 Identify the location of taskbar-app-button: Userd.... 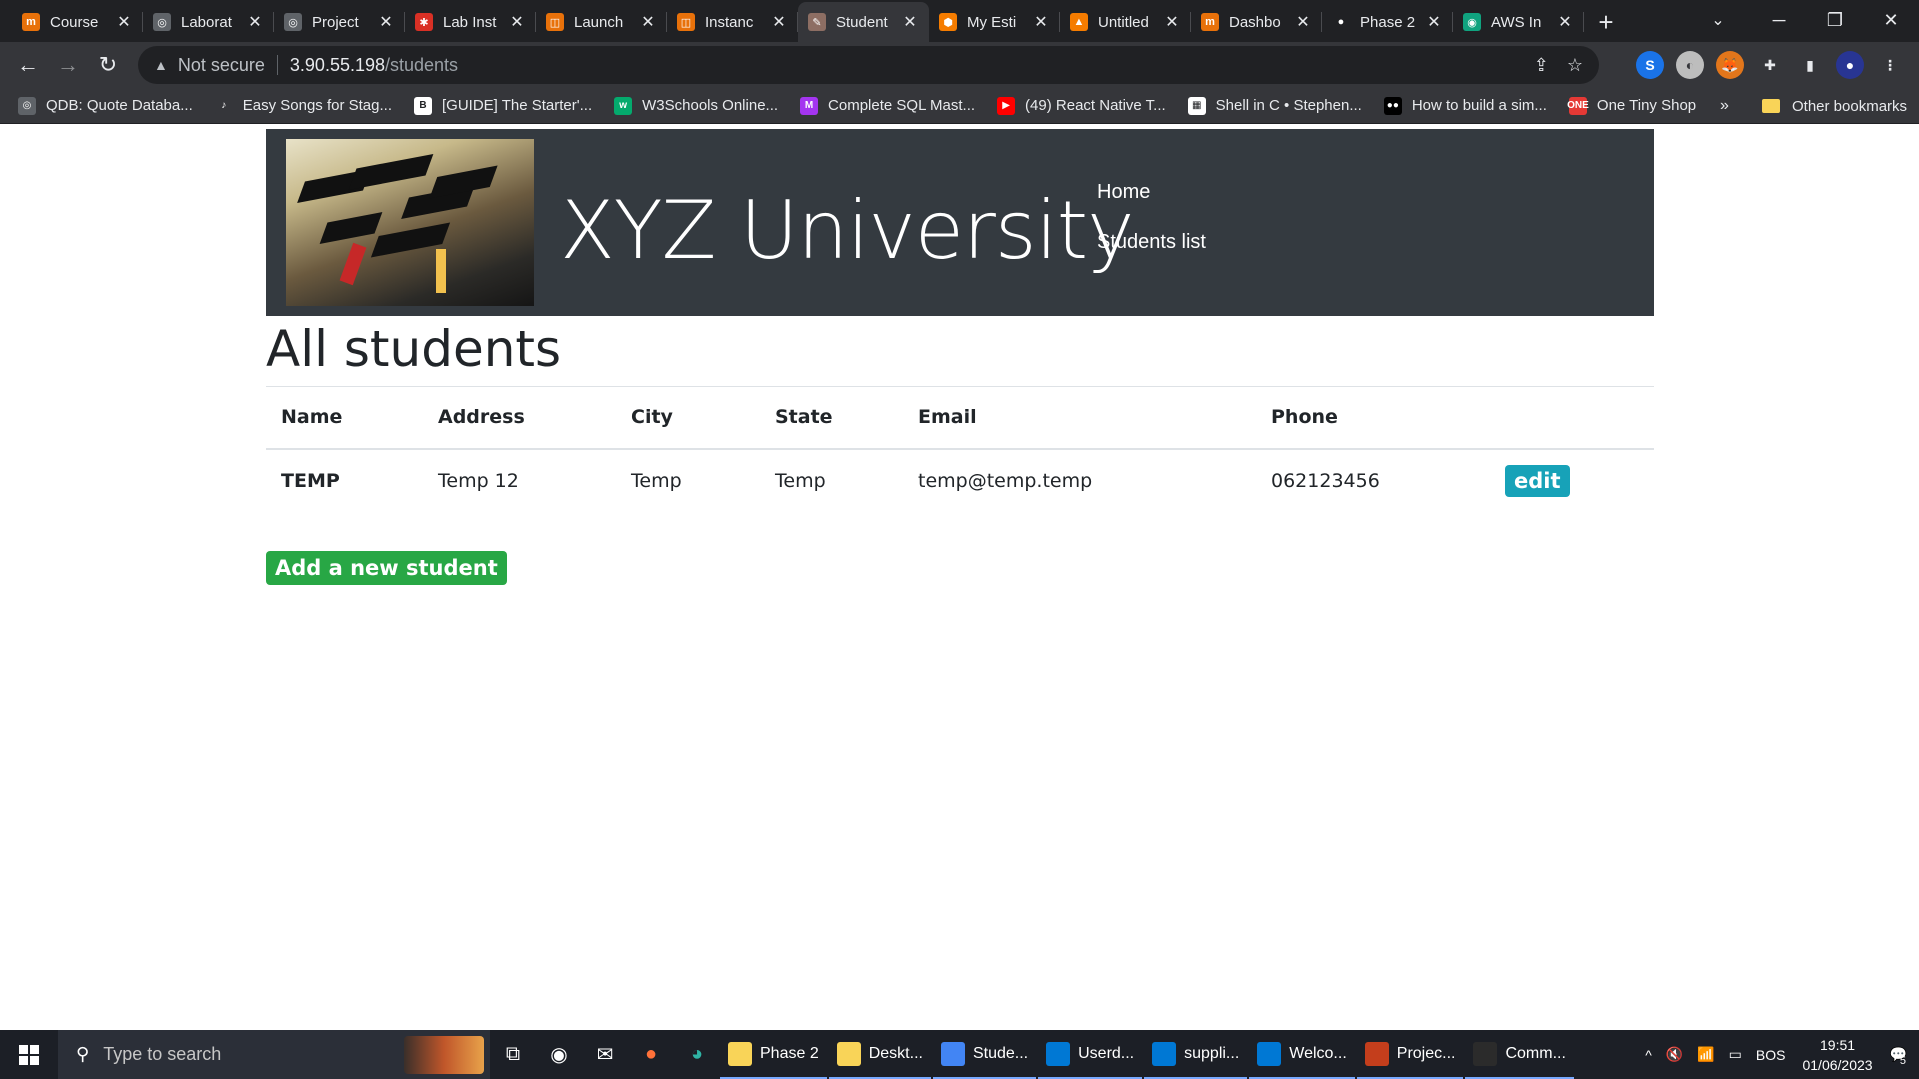
(1090, 1054).